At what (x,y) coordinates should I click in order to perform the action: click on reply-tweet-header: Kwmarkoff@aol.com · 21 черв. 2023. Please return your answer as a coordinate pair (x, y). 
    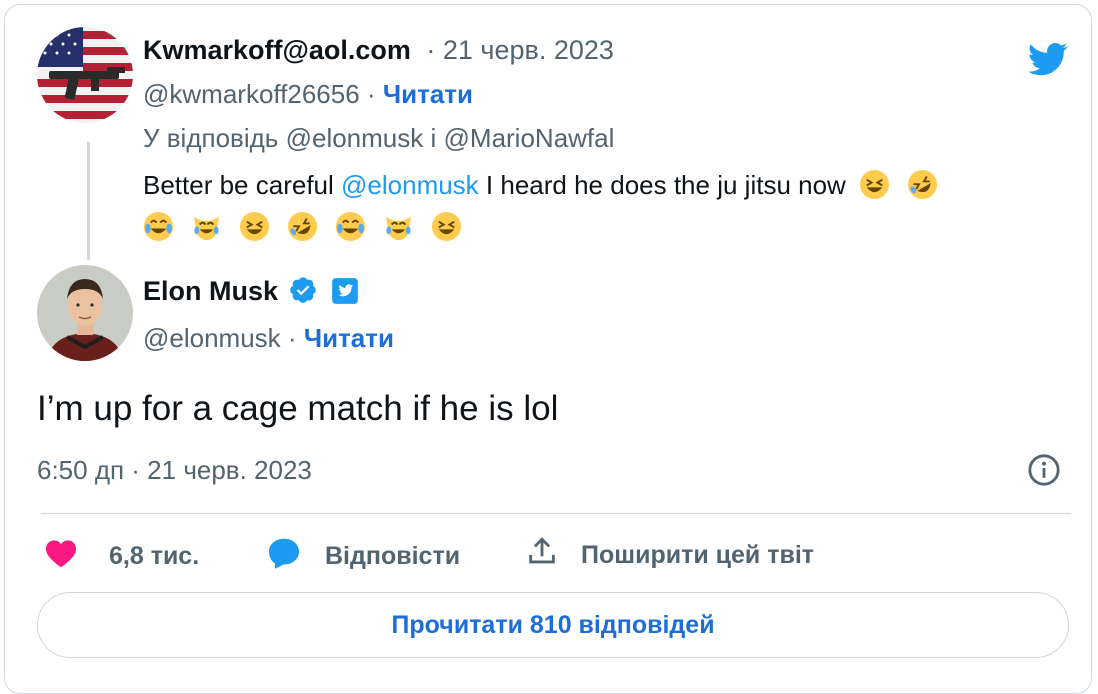
    Looking at the image, I should click on (378, 50).